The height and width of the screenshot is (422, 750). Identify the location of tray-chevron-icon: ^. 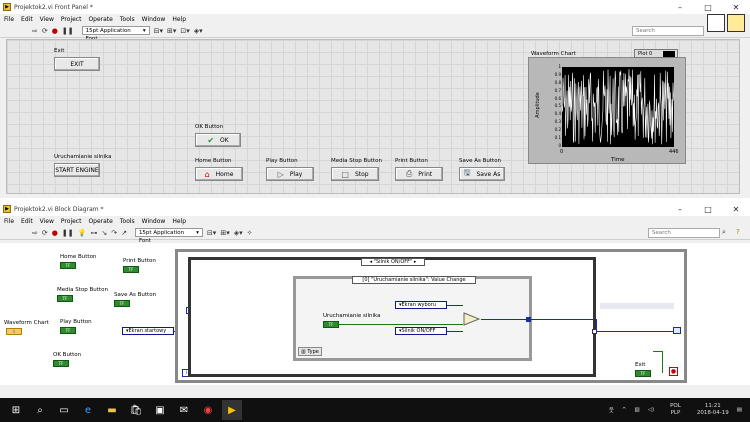
(624, 410).